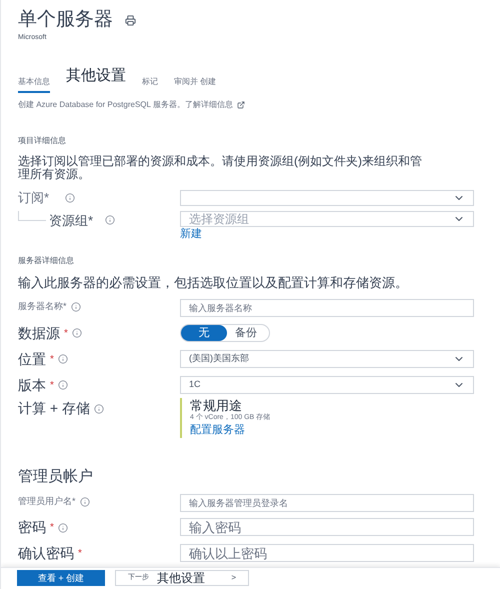 The image size is (500, 589). What do you see at coordinates (34, 197) in the screenshot?
I see `field-label: 订阅*` at bounding box center [34, 197].